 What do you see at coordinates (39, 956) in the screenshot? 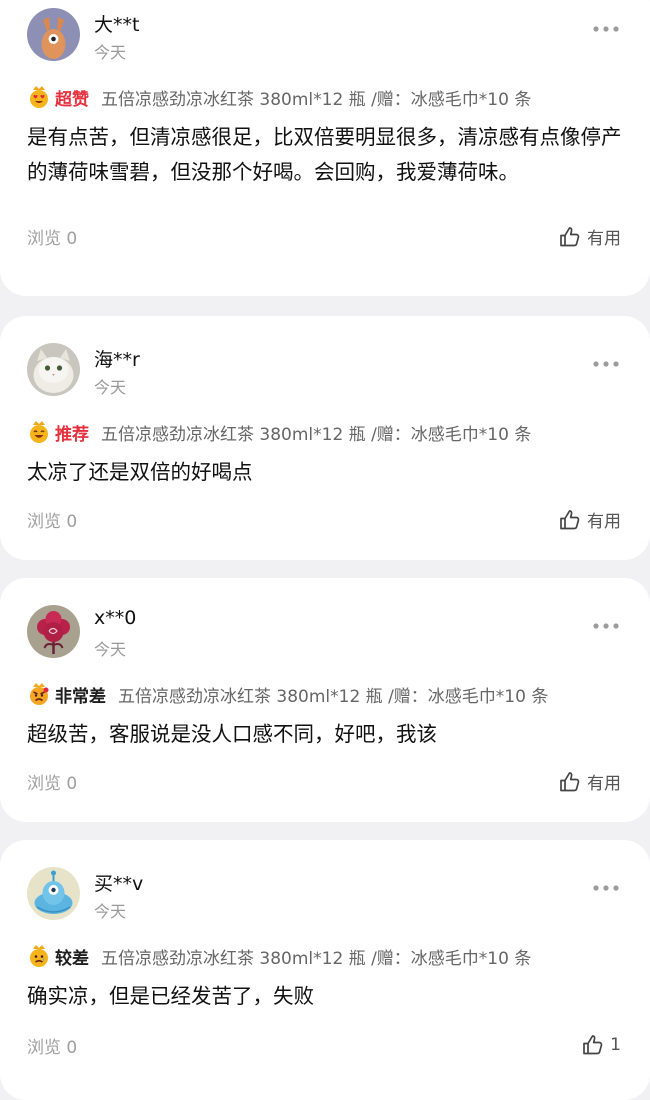
I see `sad-emoji-icon` at bounding box center [39, 956].